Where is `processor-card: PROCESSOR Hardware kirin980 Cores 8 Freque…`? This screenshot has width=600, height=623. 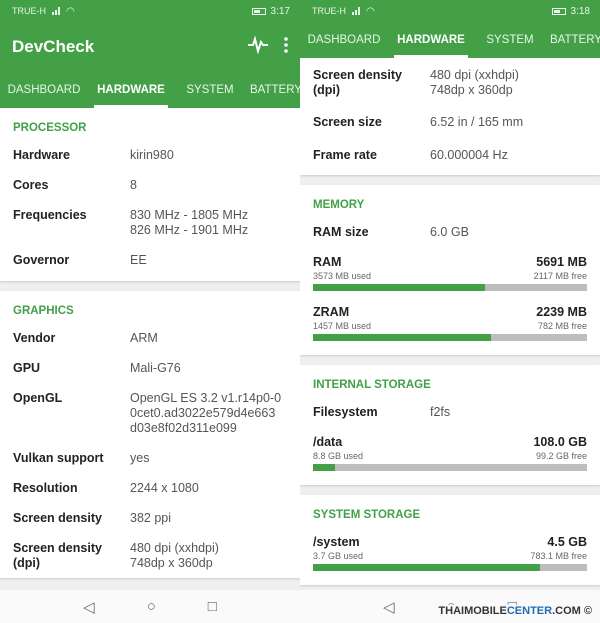
processor-card: PROCESSOR Hardware kirin980 Cores 8 Freque… is located at coordinates (150, 194).